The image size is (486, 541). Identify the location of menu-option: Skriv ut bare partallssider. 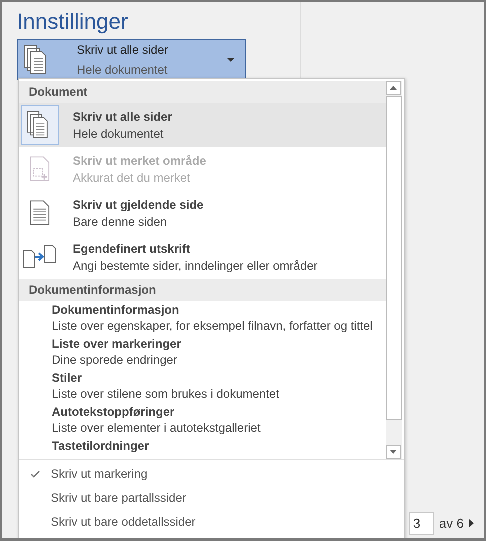
(211, 498).